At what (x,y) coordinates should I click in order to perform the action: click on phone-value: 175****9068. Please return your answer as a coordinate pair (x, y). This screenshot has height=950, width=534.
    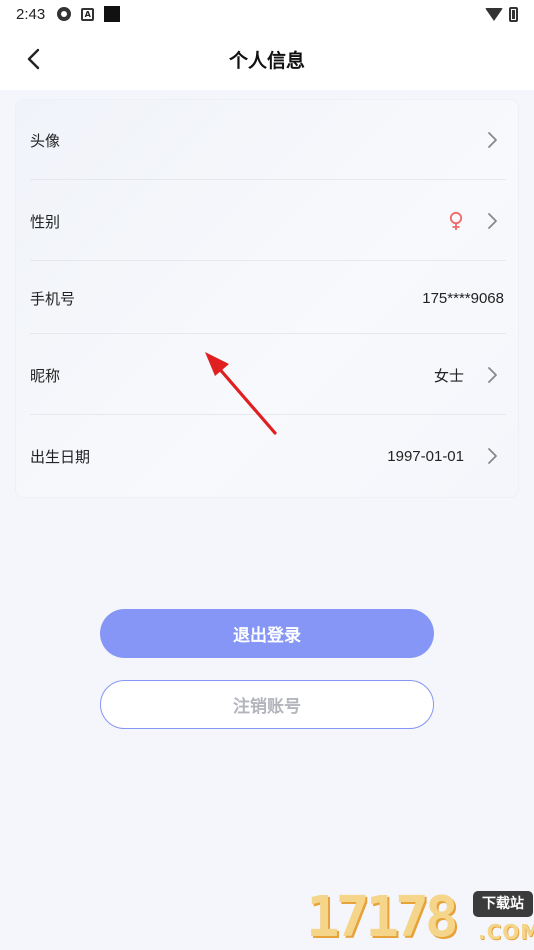
    Looking at the image, I should click on (463, 298).